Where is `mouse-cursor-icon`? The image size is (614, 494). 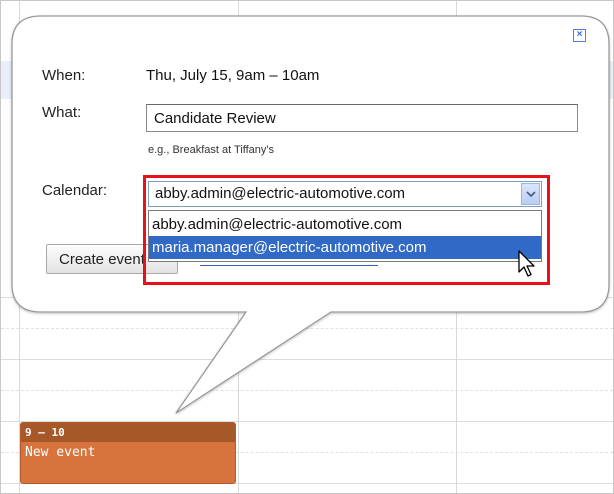
mouse-cursor-icon is located at coordinates (526, 263).